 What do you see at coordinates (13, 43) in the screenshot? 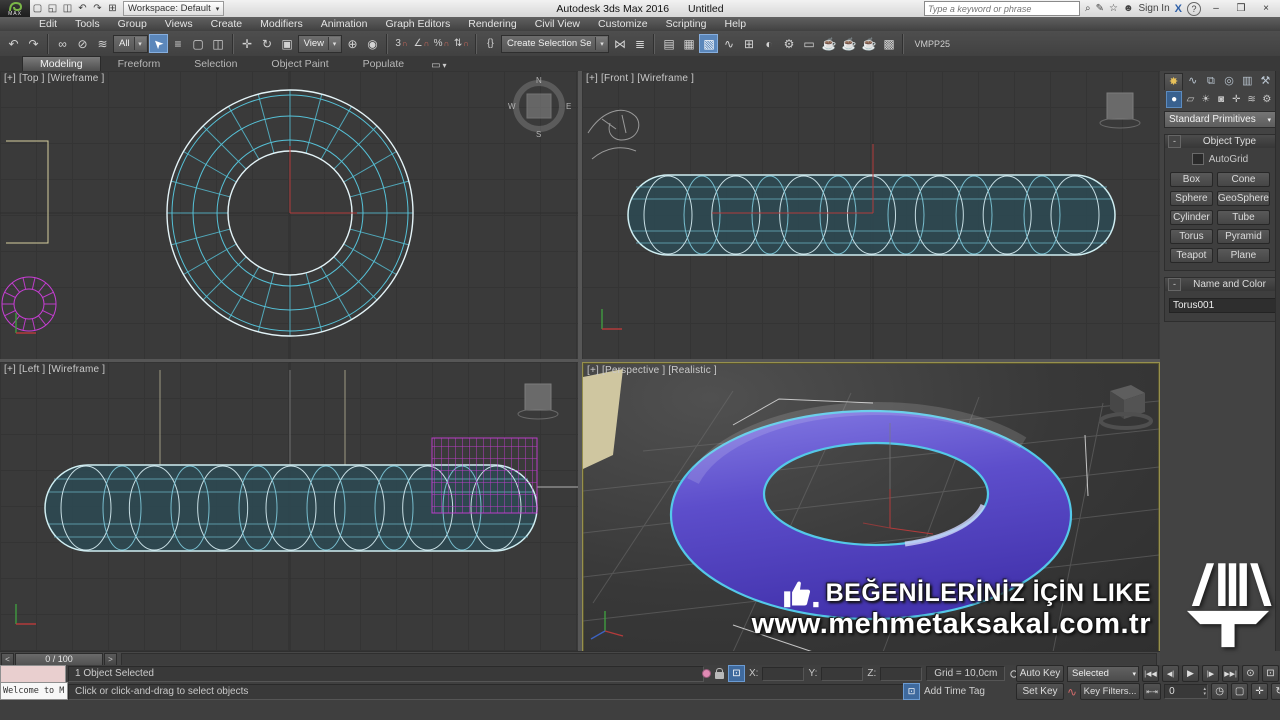
I see `undo-icon: ↶` at bounding box center [13, 43].